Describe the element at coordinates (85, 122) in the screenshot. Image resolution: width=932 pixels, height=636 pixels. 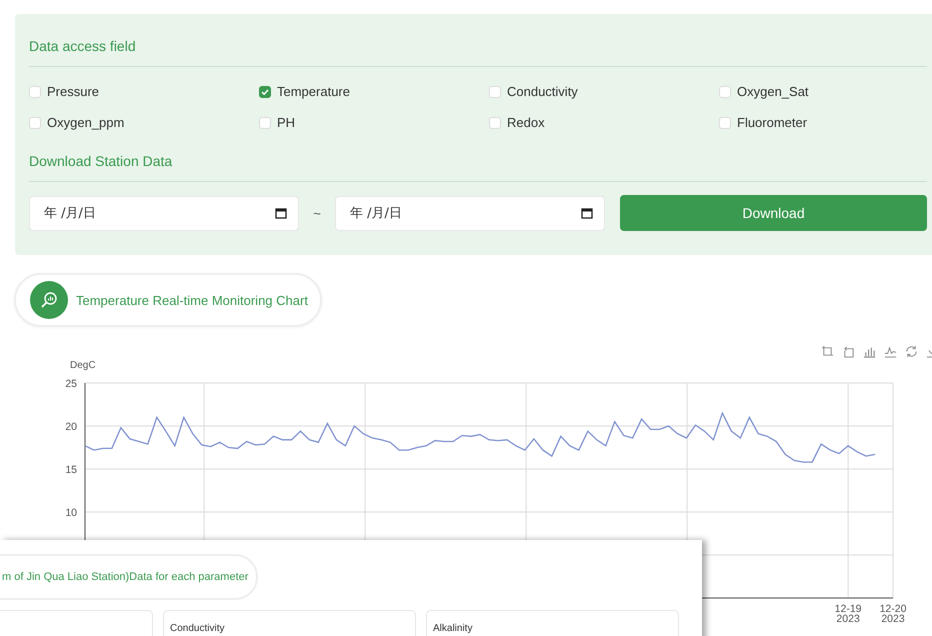
I see `checkbox-label: Oxygen_ppm` at that location.